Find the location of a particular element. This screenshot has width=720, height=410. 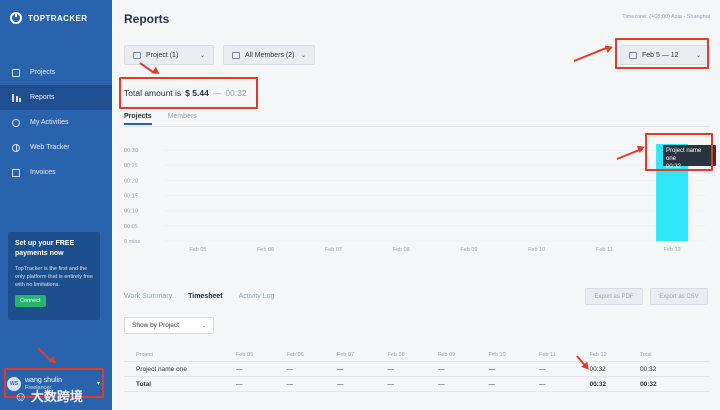

project-filter-label: Project (1) is located at coordinates (162, 55).